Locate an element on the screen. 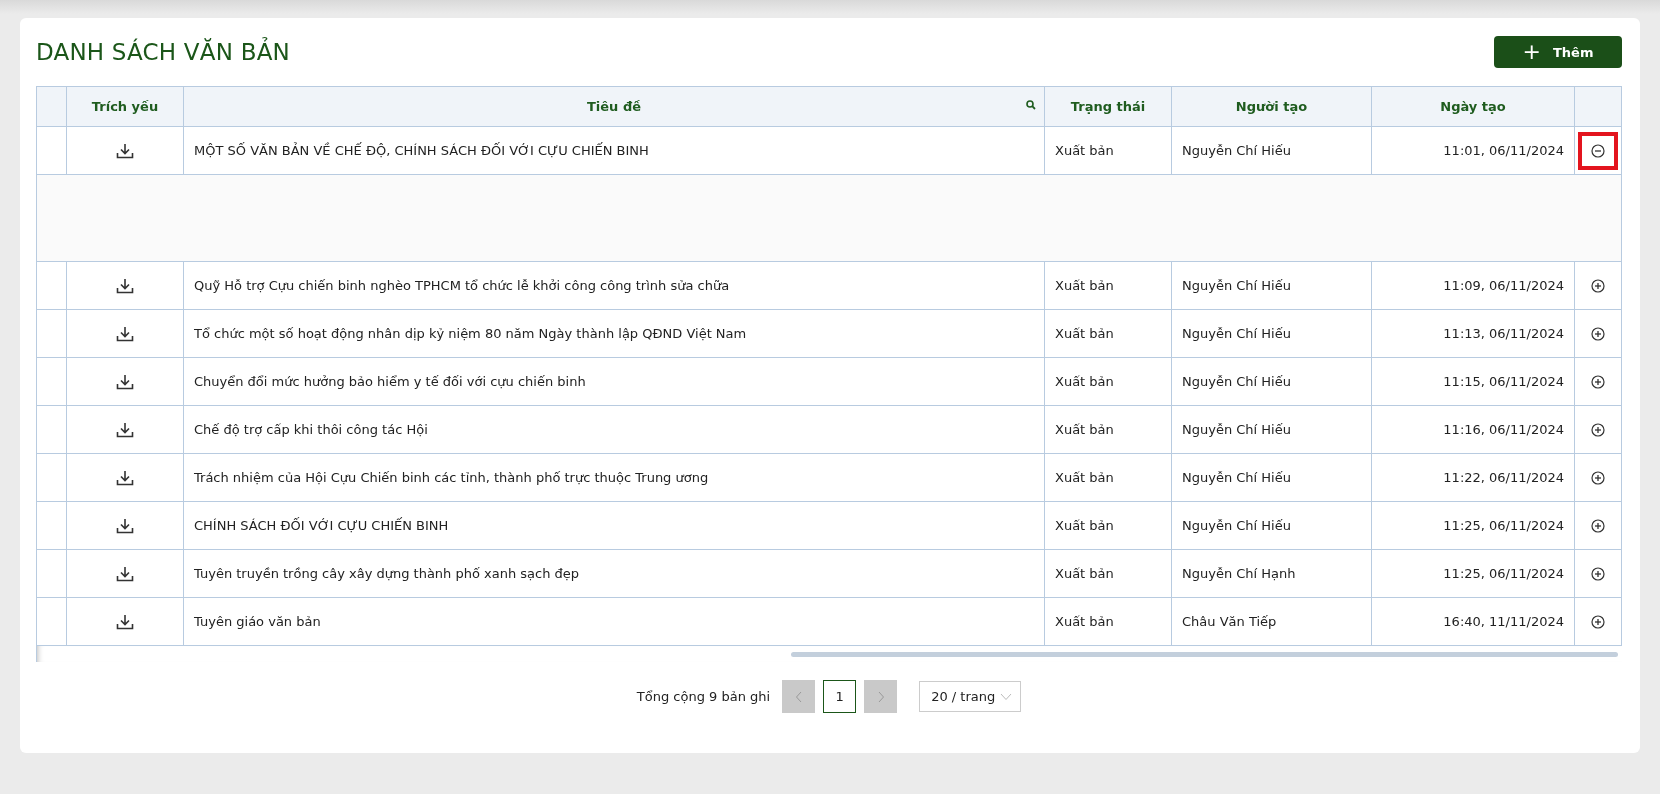 Image resolution: width=1660 pixels, height=794 pixels. column-header: Trạng thái is located at coordinates (1108, 106).